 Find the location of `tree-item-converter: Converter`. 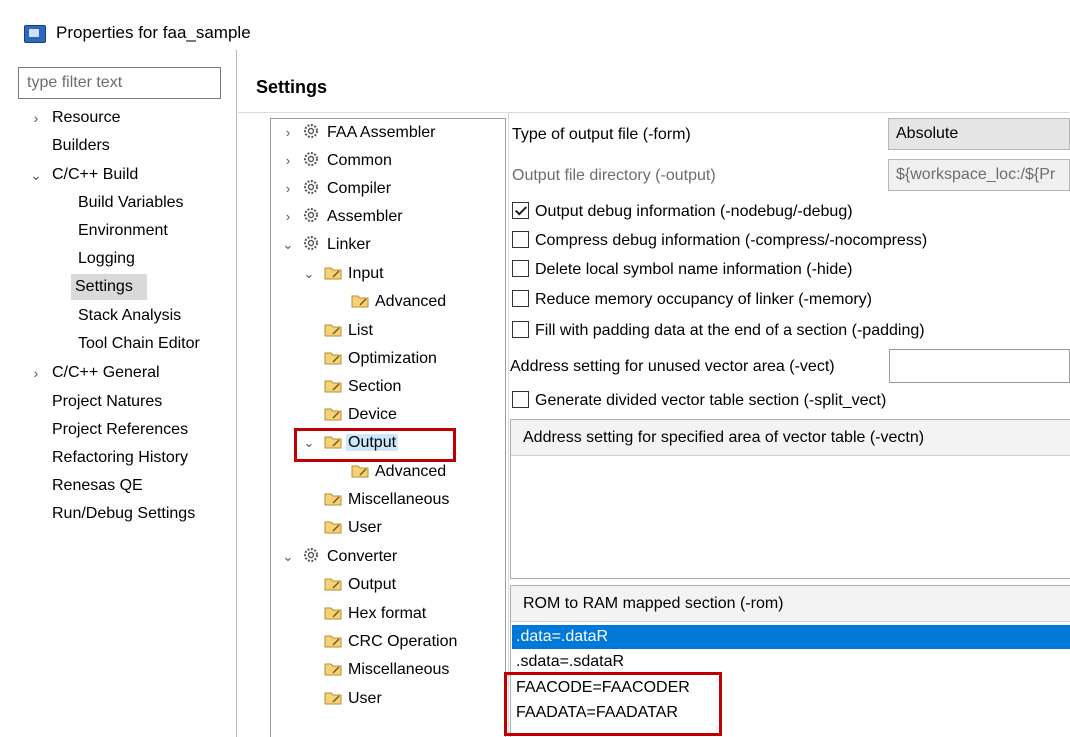

tree-item-converter: Converter is located at coordinates (351, 557).